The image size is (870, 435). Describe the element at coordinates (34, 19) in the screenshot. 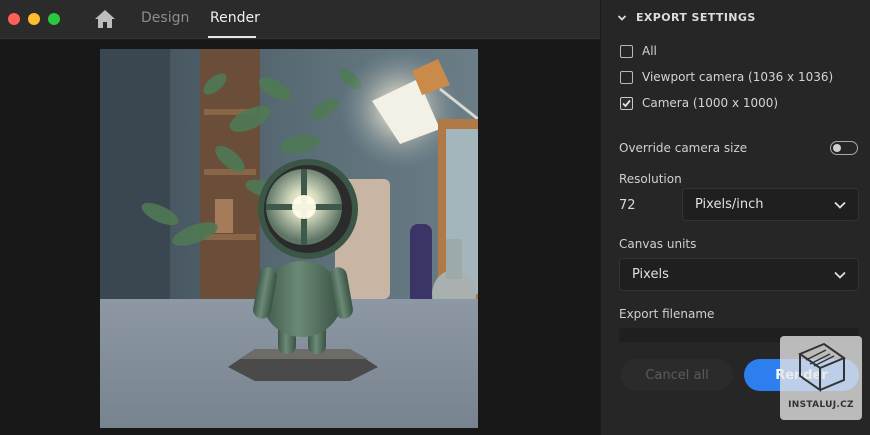

I see `minimize-window-button` at that location.